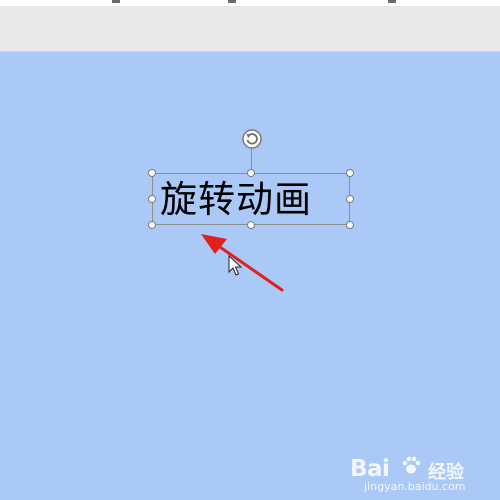  What do you see at coordinates (152, 173) in the screenshot?
I see `resize-handle-top-left` at bounding box center [152, 173].